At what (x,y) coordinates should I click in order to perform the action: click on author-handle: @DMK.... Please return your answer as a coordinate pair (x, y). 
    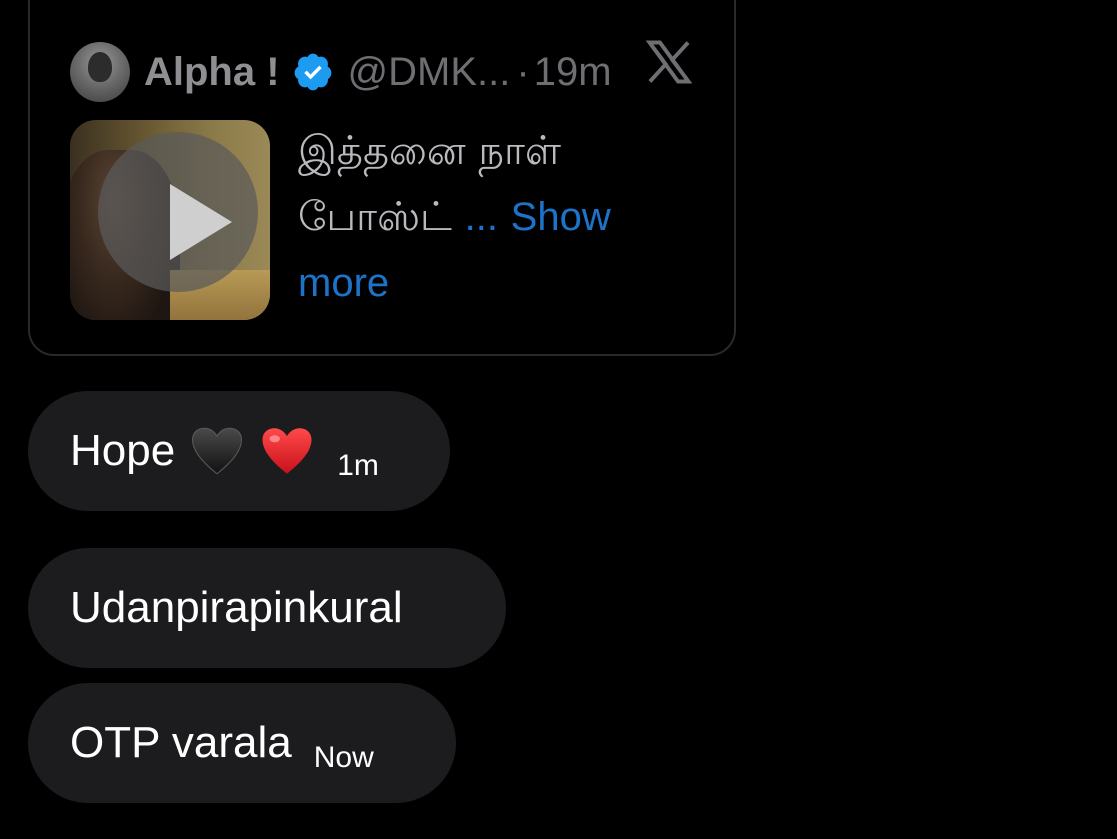
    Looking at the image, I should click on (429, 71).